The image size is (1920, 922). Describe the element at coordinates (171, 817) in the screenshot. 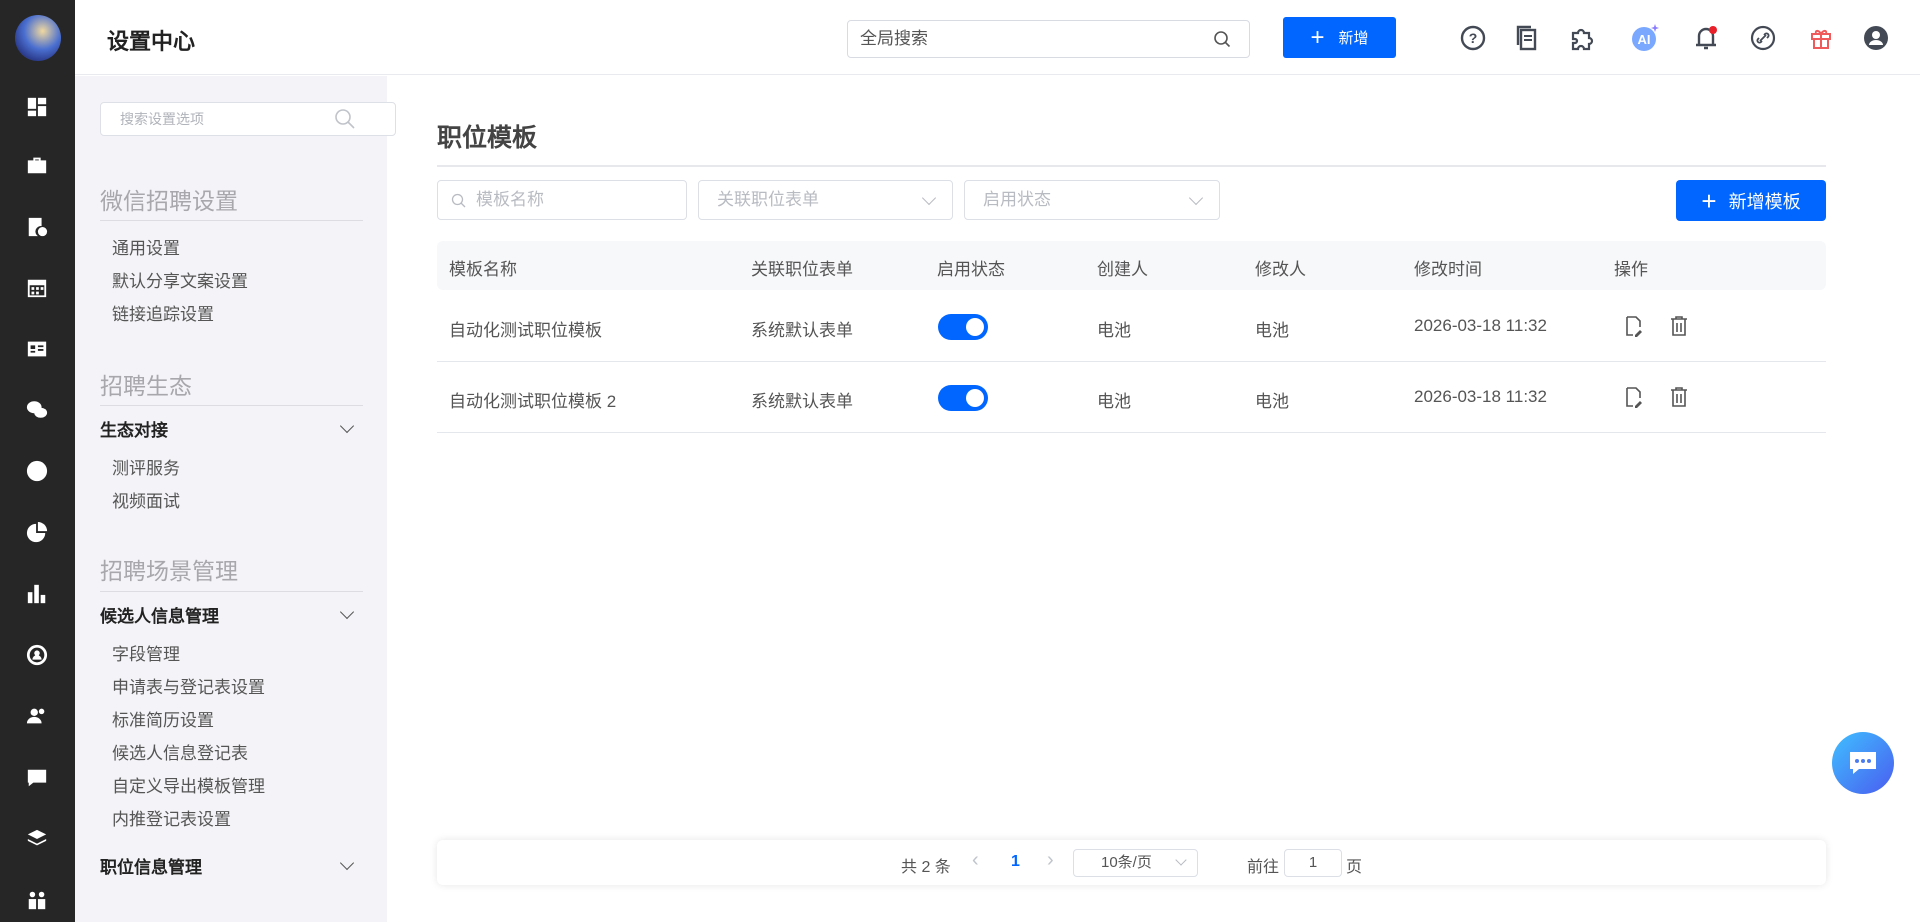

I see `menu-item: 内推登记表设置` at that location.